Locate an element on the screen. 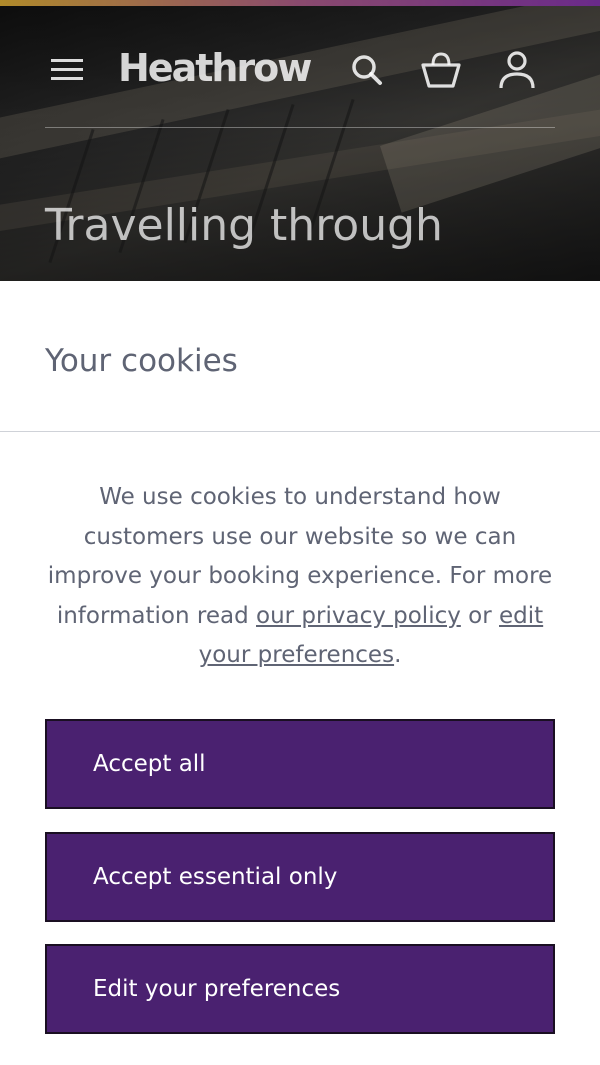  site-header: Heathrow is located at coordinates (300, 67).